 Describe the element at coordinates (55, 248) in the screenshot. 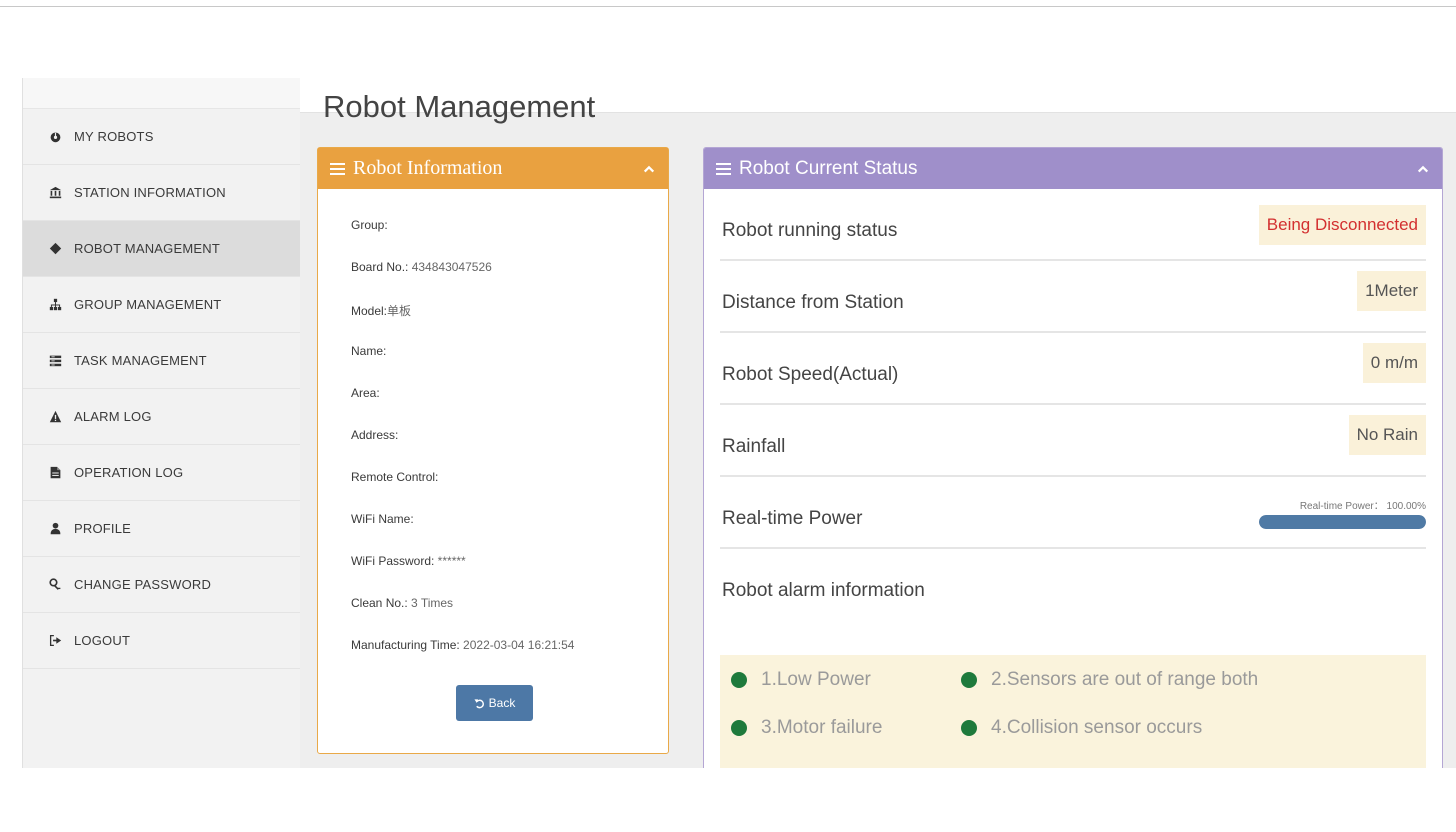

I see `robot-icon` at that location.